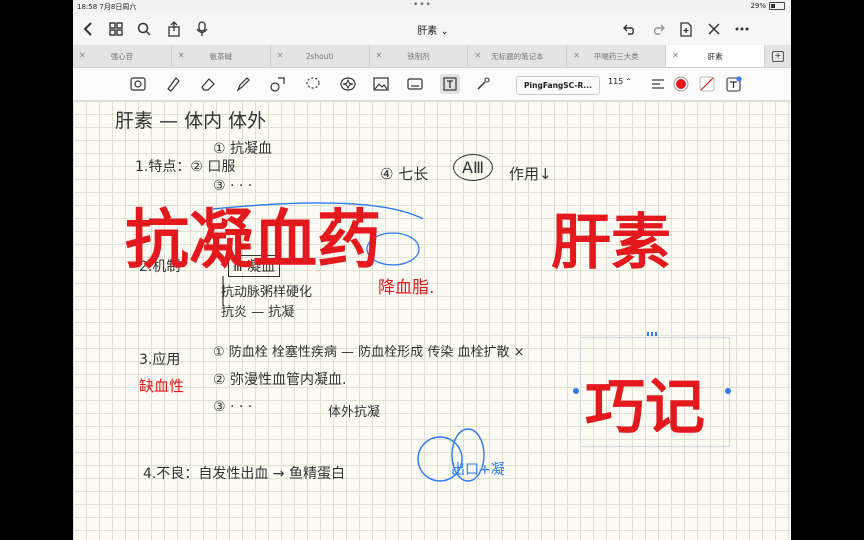 The image size is (864, 540). What do you see at coordinates (243, 84) in the screenshot?
I see `highlighter-icon` at bounding box center [243, 84].